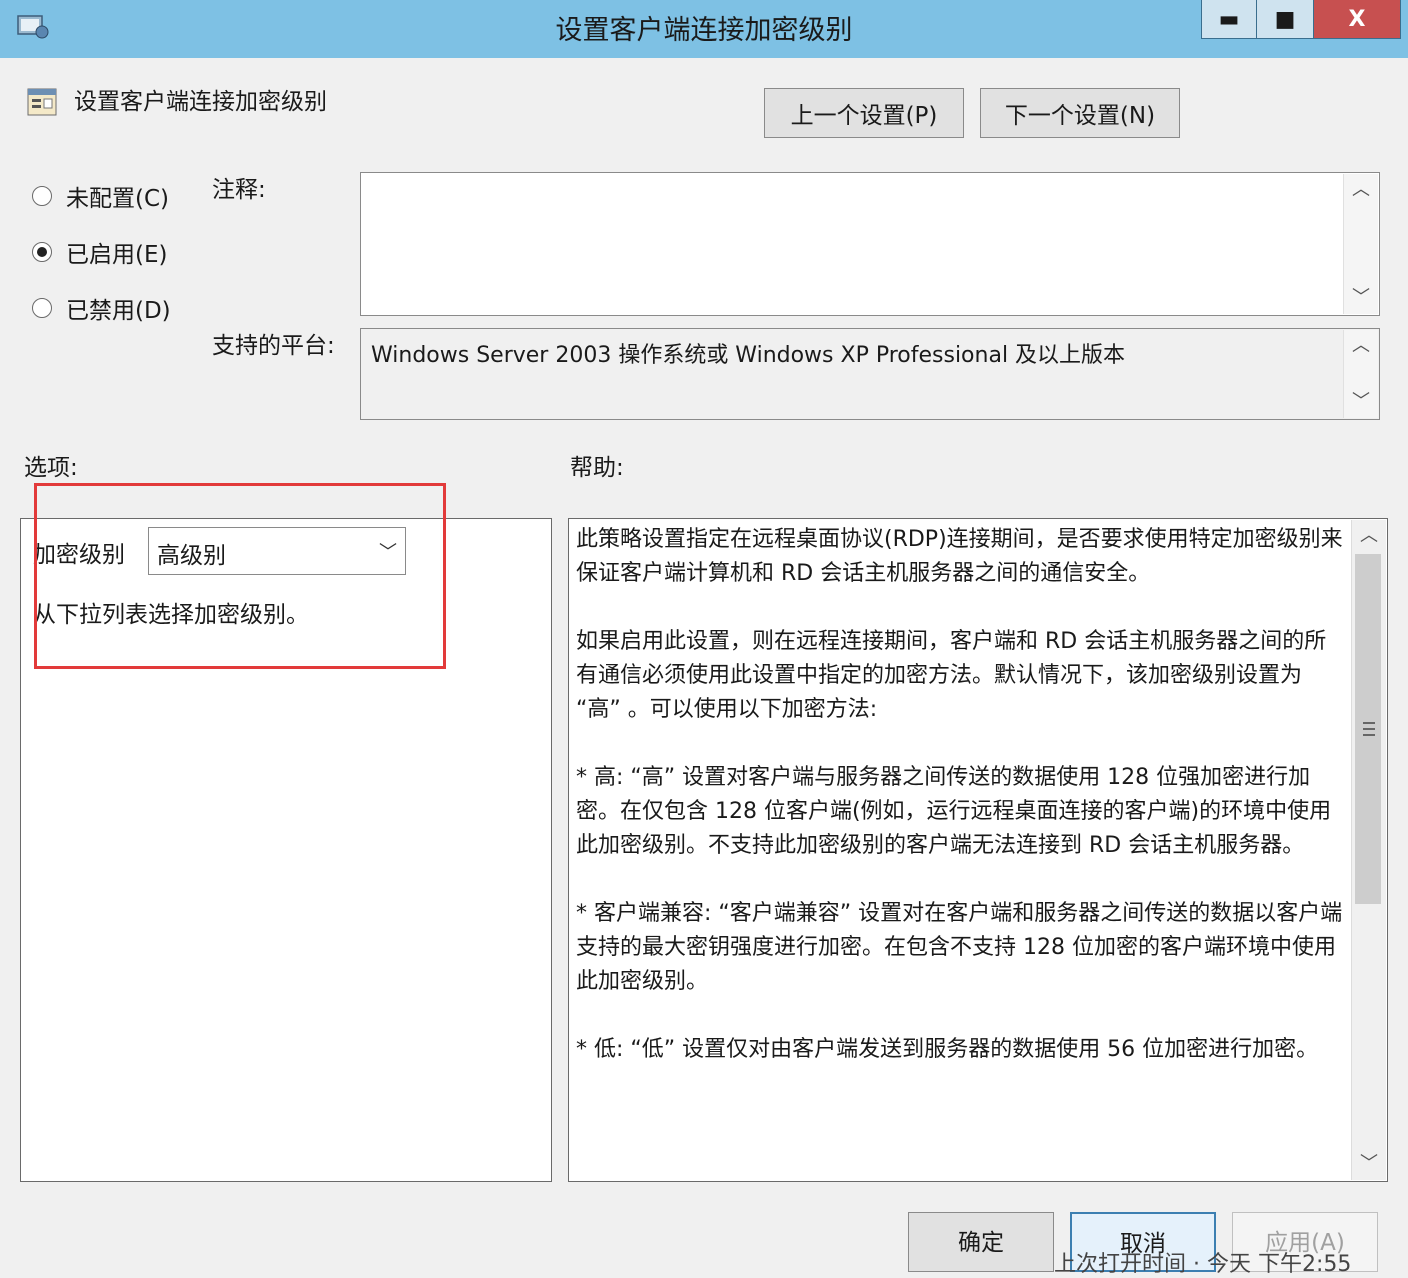  I want to click on maximize-button: ■, so click(1285, 19).